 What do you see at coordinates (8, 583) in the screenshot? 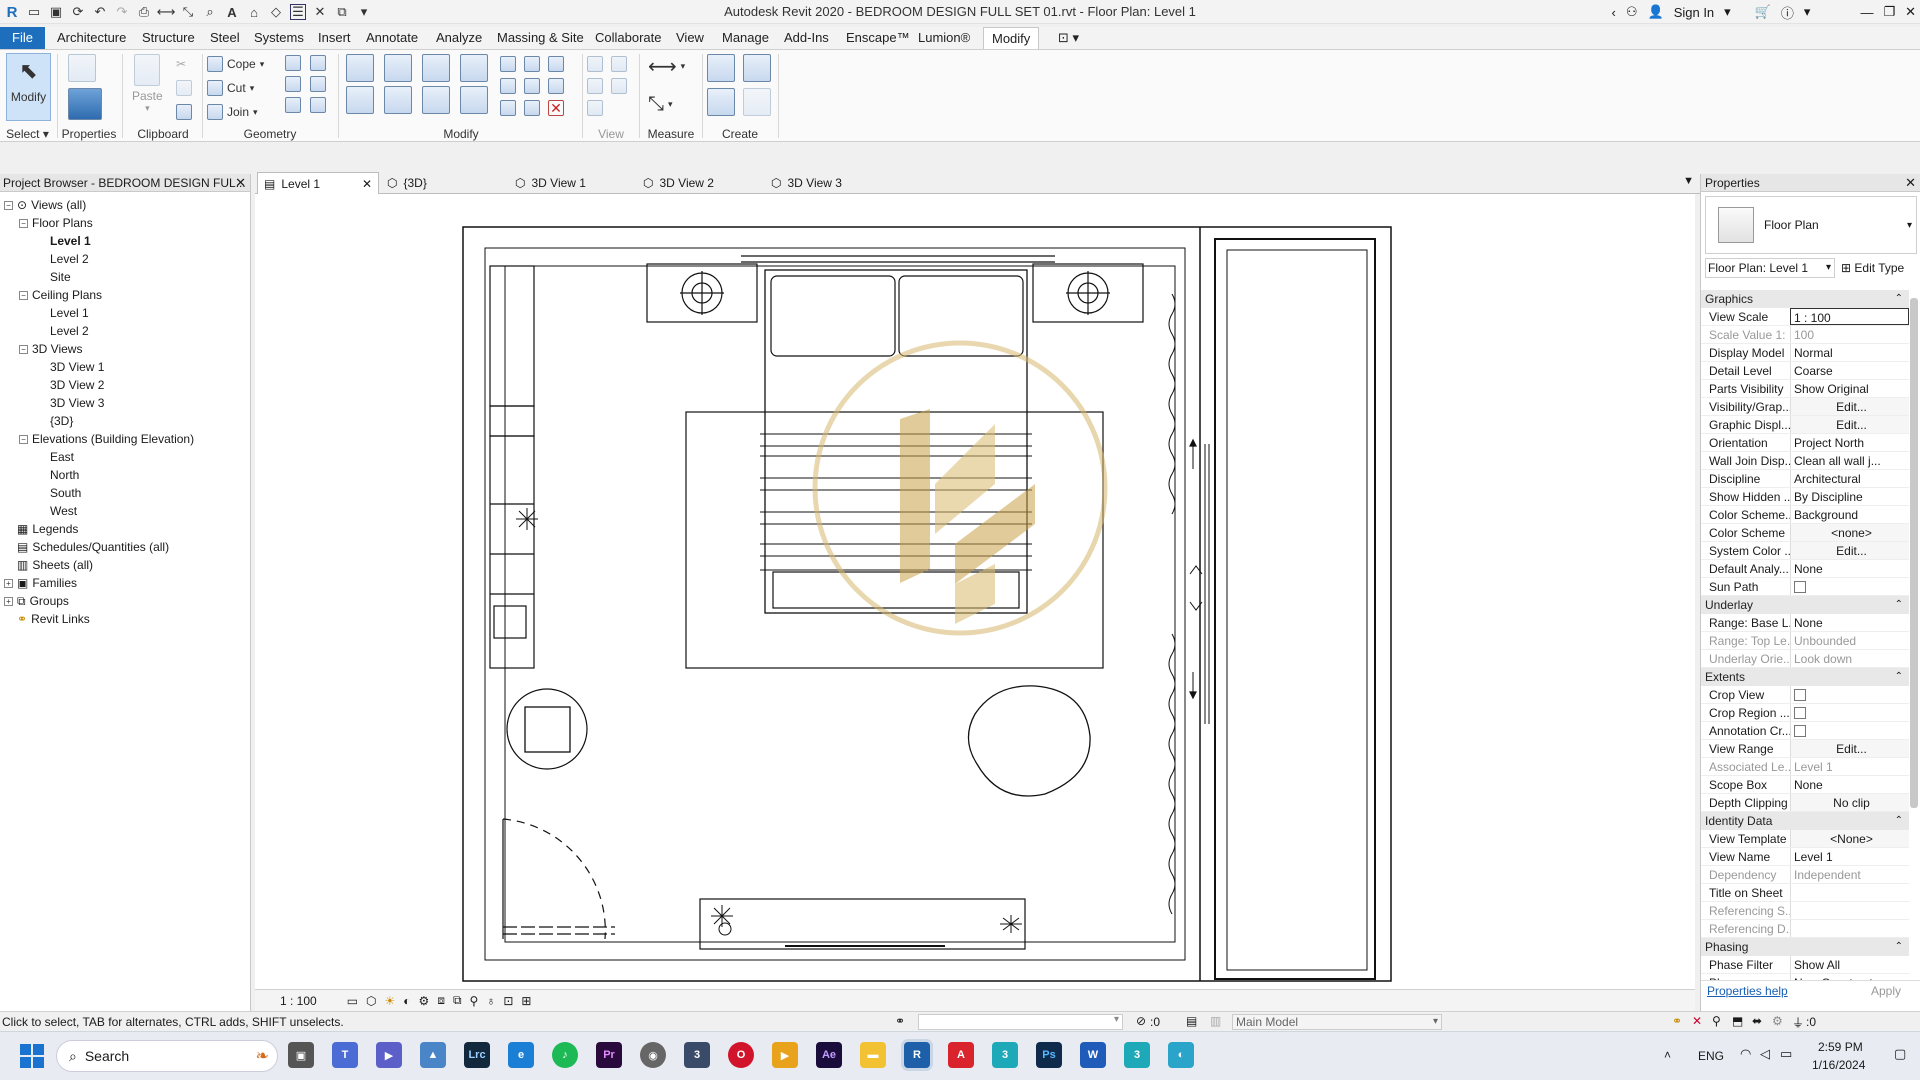
I see `expand-icon: +` at bounding box center [8, 583].